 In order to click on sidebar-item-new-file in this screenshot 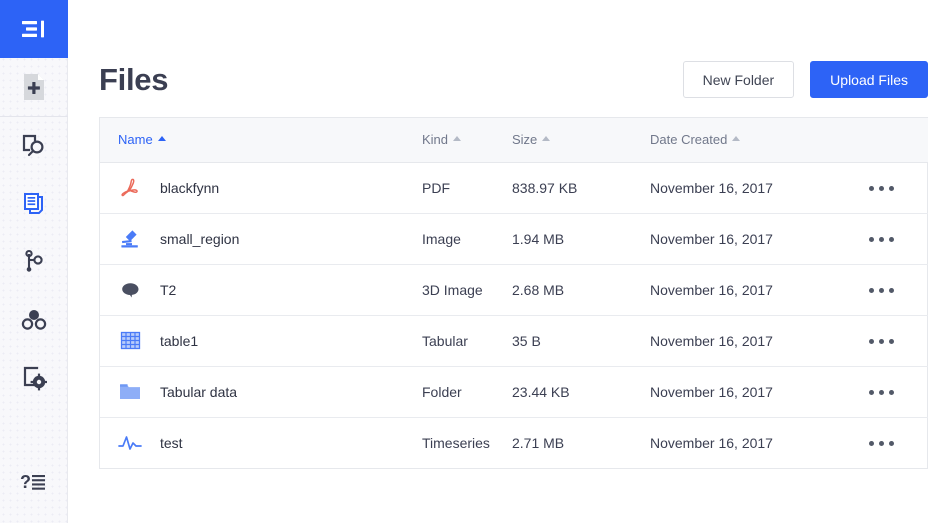, I will do `click(34, 87)`.